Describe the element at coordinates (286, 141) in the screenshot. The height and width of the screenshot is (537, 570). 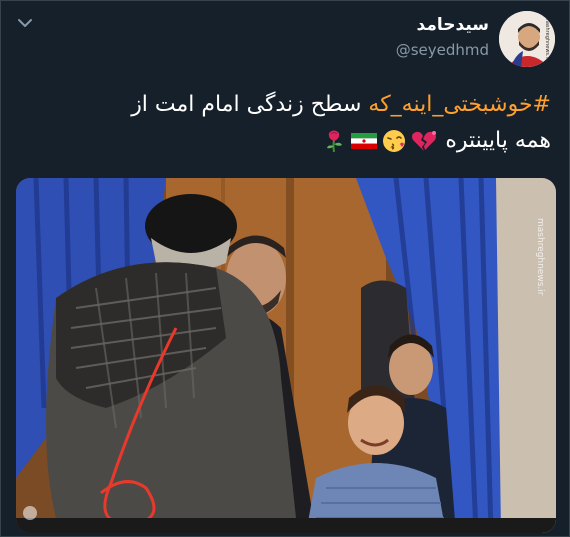
I see `tweet-text-line-2: همه پایینتره` at that location.